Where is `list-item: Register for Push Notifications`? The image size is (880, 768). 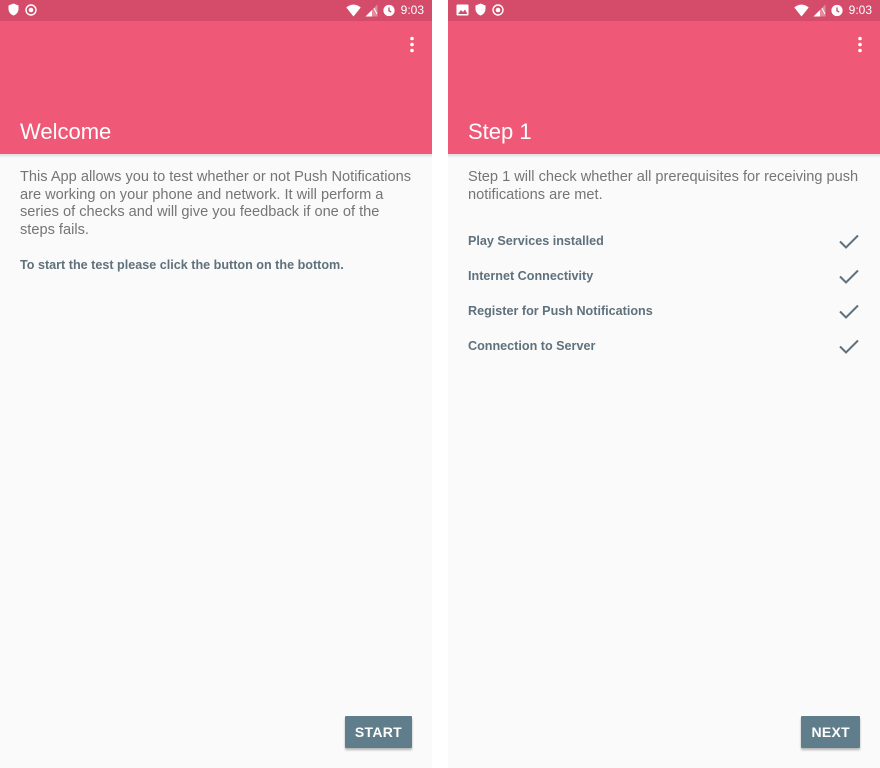
list-item: Register for Push Notifications is located at coordinates (664, 310).